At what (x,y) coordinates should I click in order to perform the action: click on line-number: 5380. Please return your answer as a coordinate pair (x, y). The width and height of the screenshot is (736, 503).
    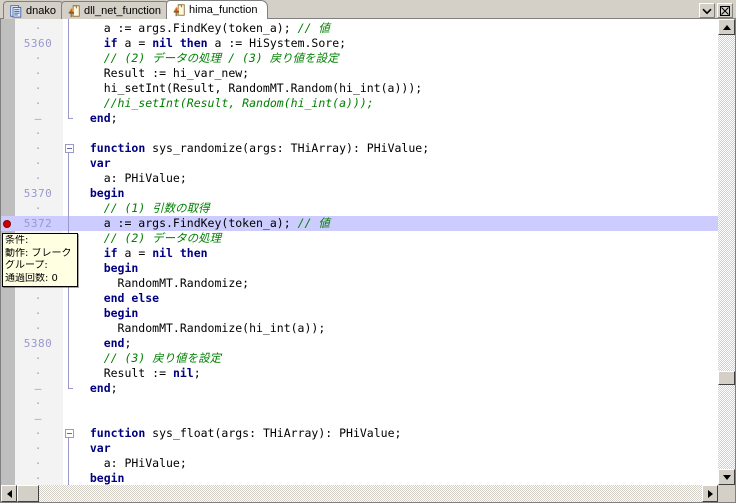
    Looking at the image, I should click on (38, 343).